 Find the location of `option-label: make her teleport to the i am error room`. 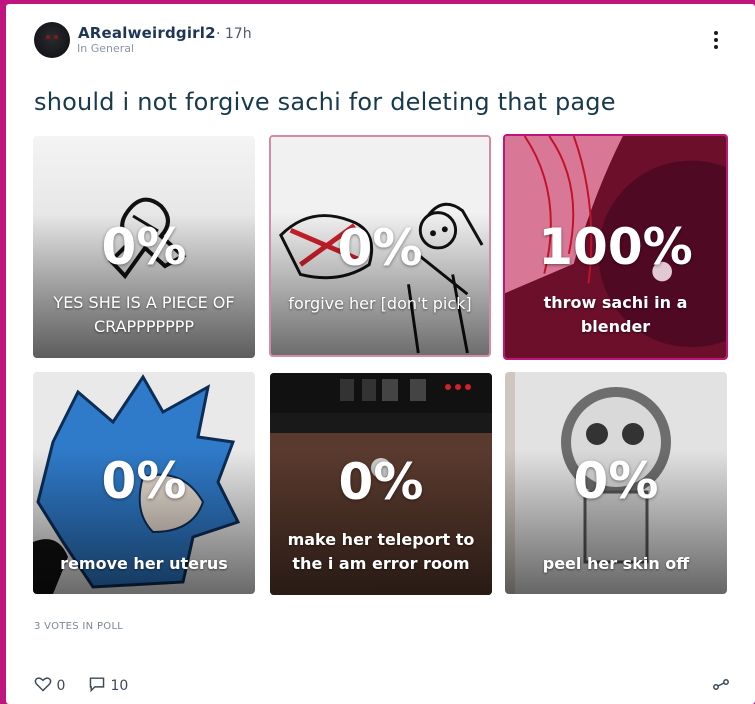

option-label: make her teleport to the i am error room is located at coordinates (381, 551).